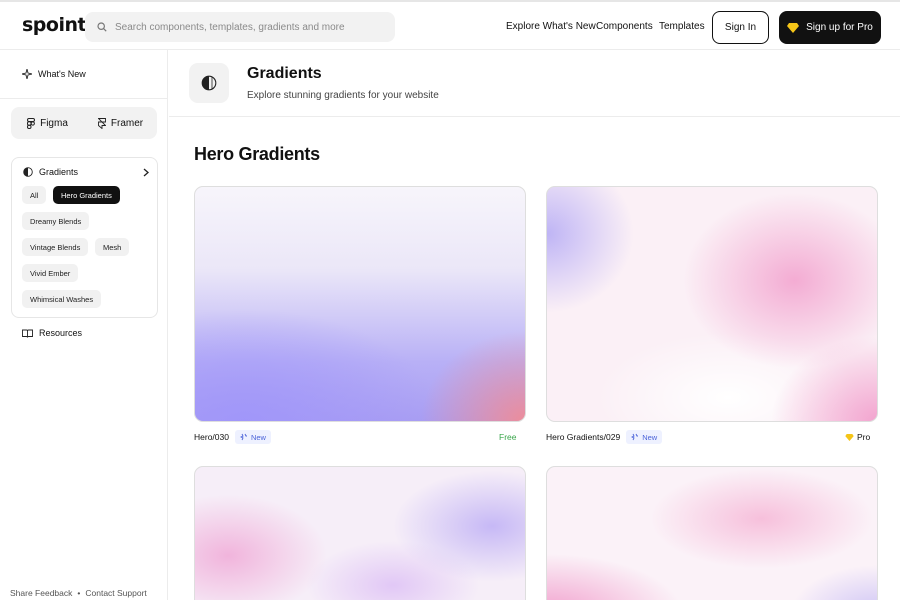 Image resolution: width=900 pixels, height=600 pixels. What do you see at coordinates (127, 123) in the screenshot?
I see `framer-label: Framer` at bounding box center [127, 123].